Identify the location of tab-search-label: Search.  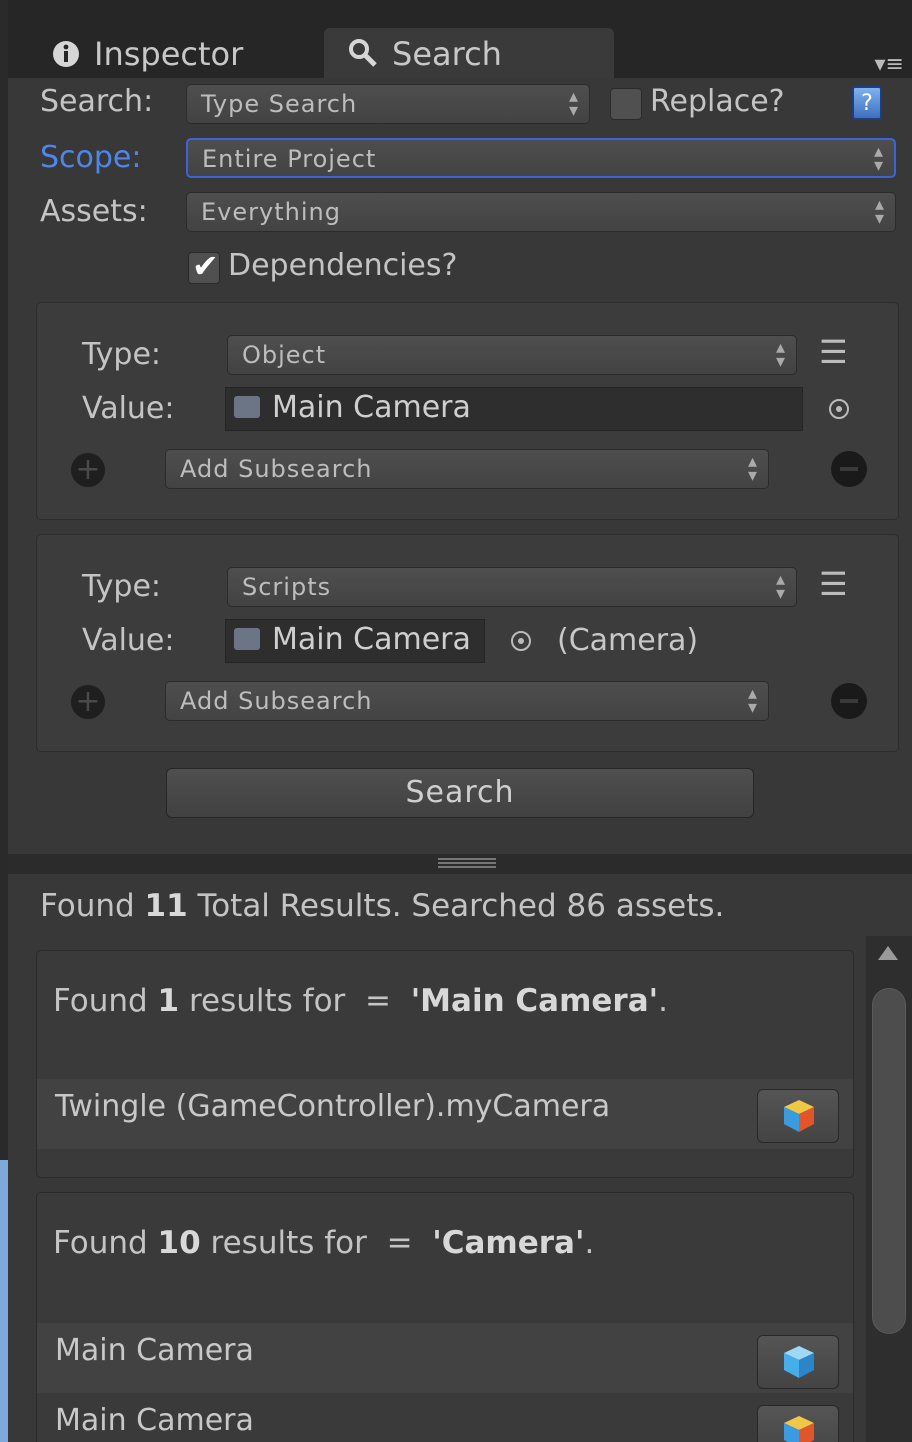
(447, 54).